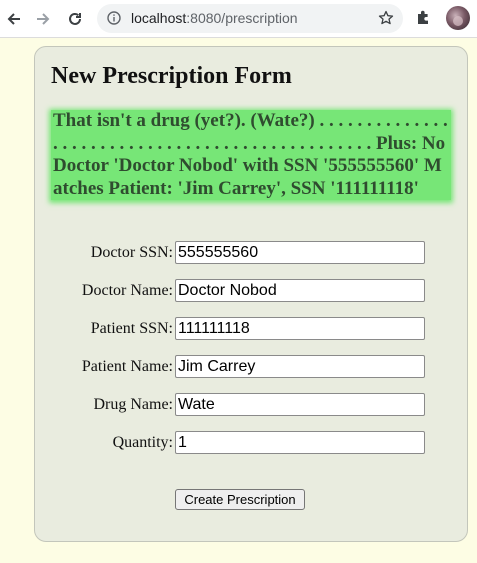 The width and height of the screenshot is (477, 563). What do you see at coordinates (300, 328) in the screenshot?
I see `patient-ssn-input` at bounding box center [300, 328].